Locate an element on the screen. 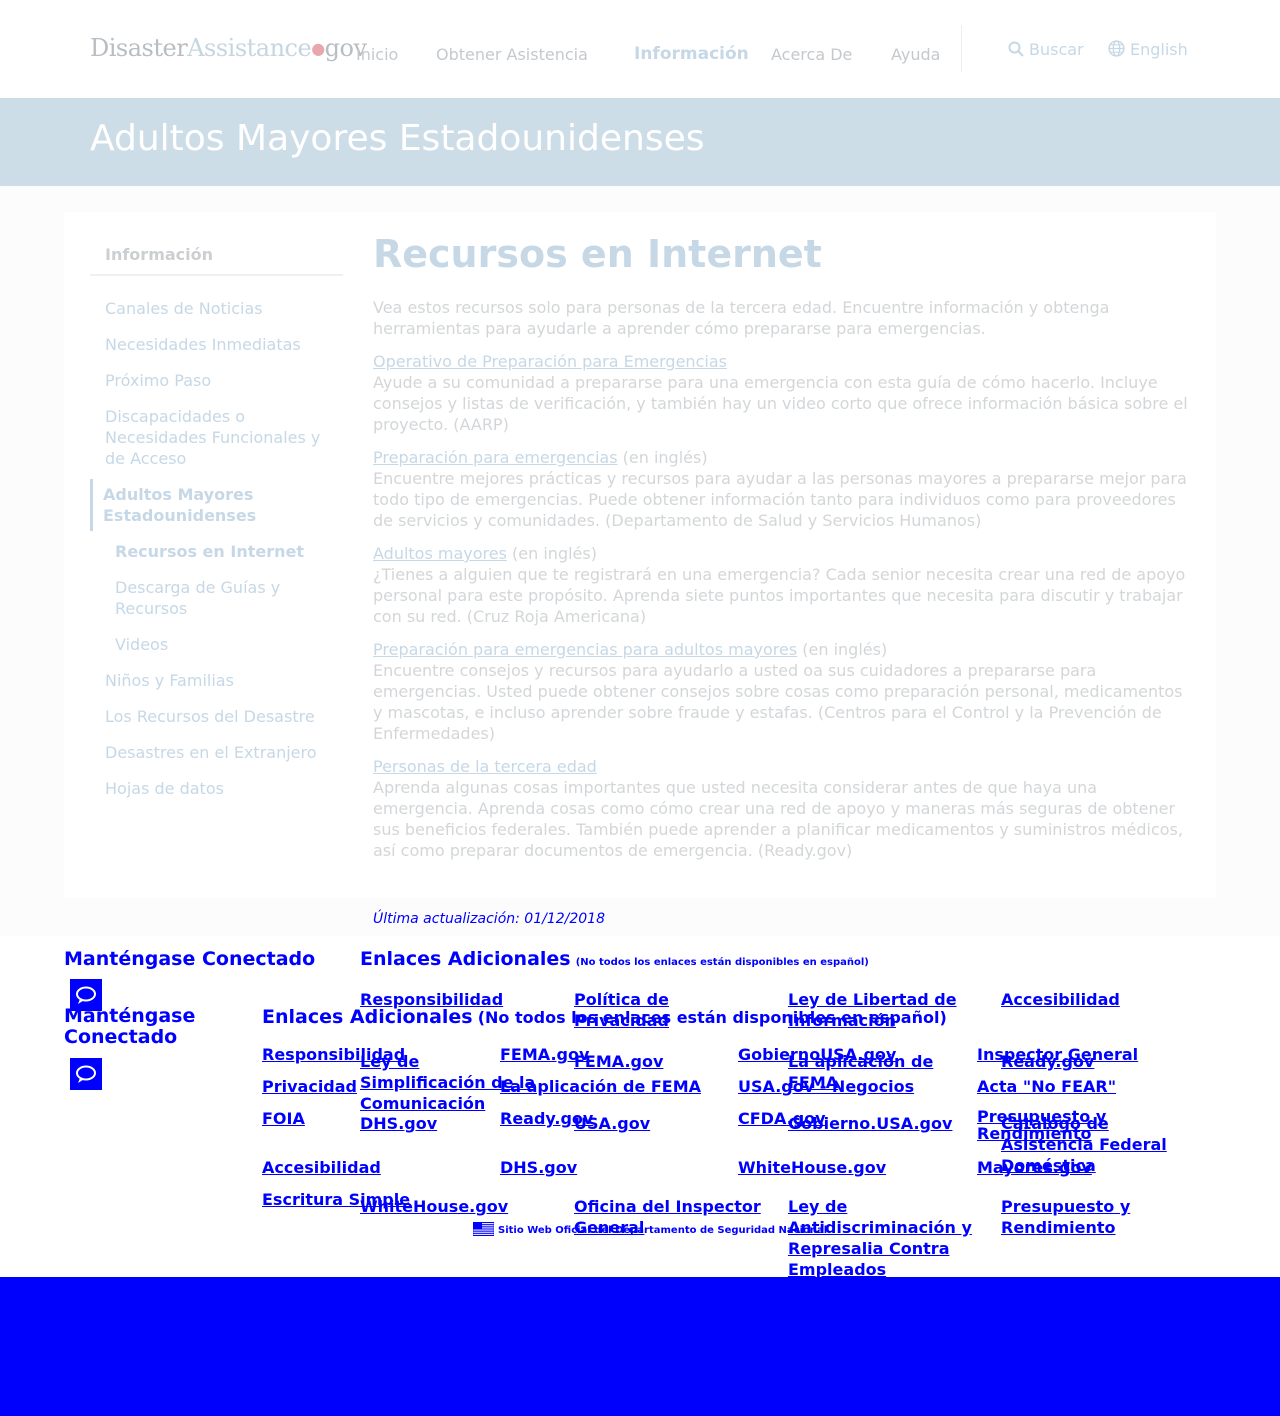 This screenshot has height=1416, width=1280. footer-alt-link: Escritura Simple is located at coordinates (336, 1199).